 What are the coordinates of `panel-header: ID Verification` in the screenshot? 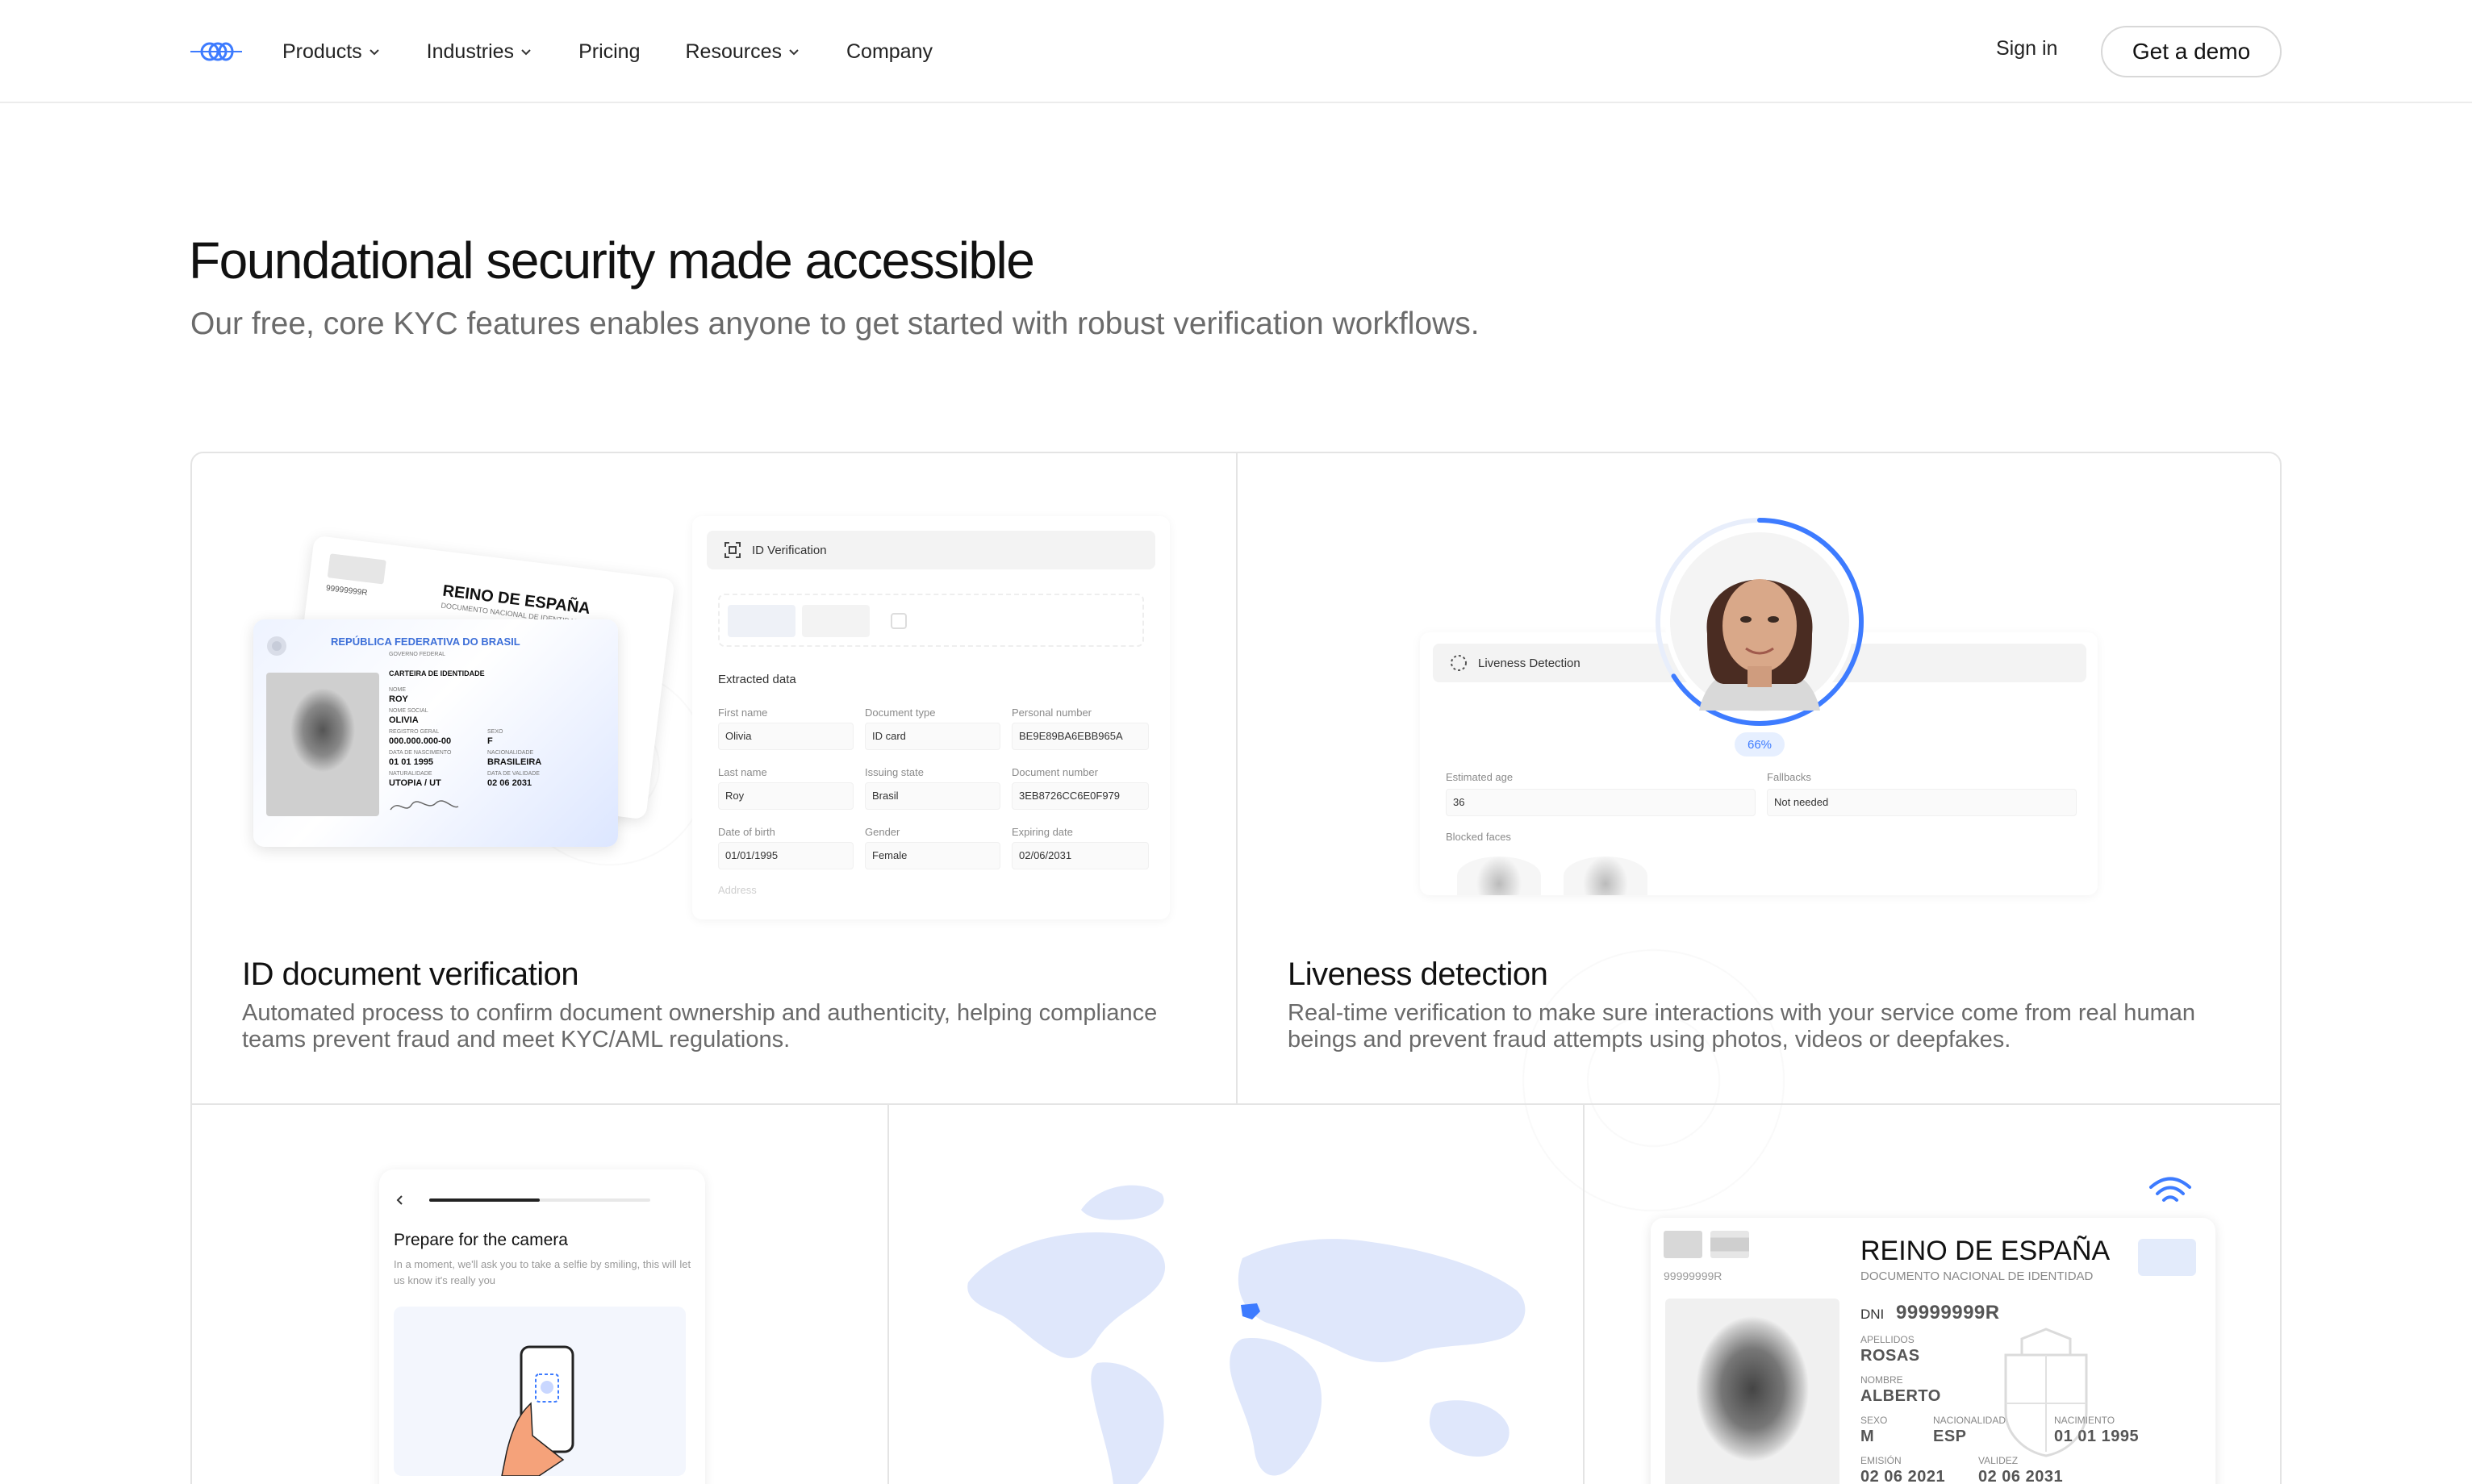 It's located at (931, 550).